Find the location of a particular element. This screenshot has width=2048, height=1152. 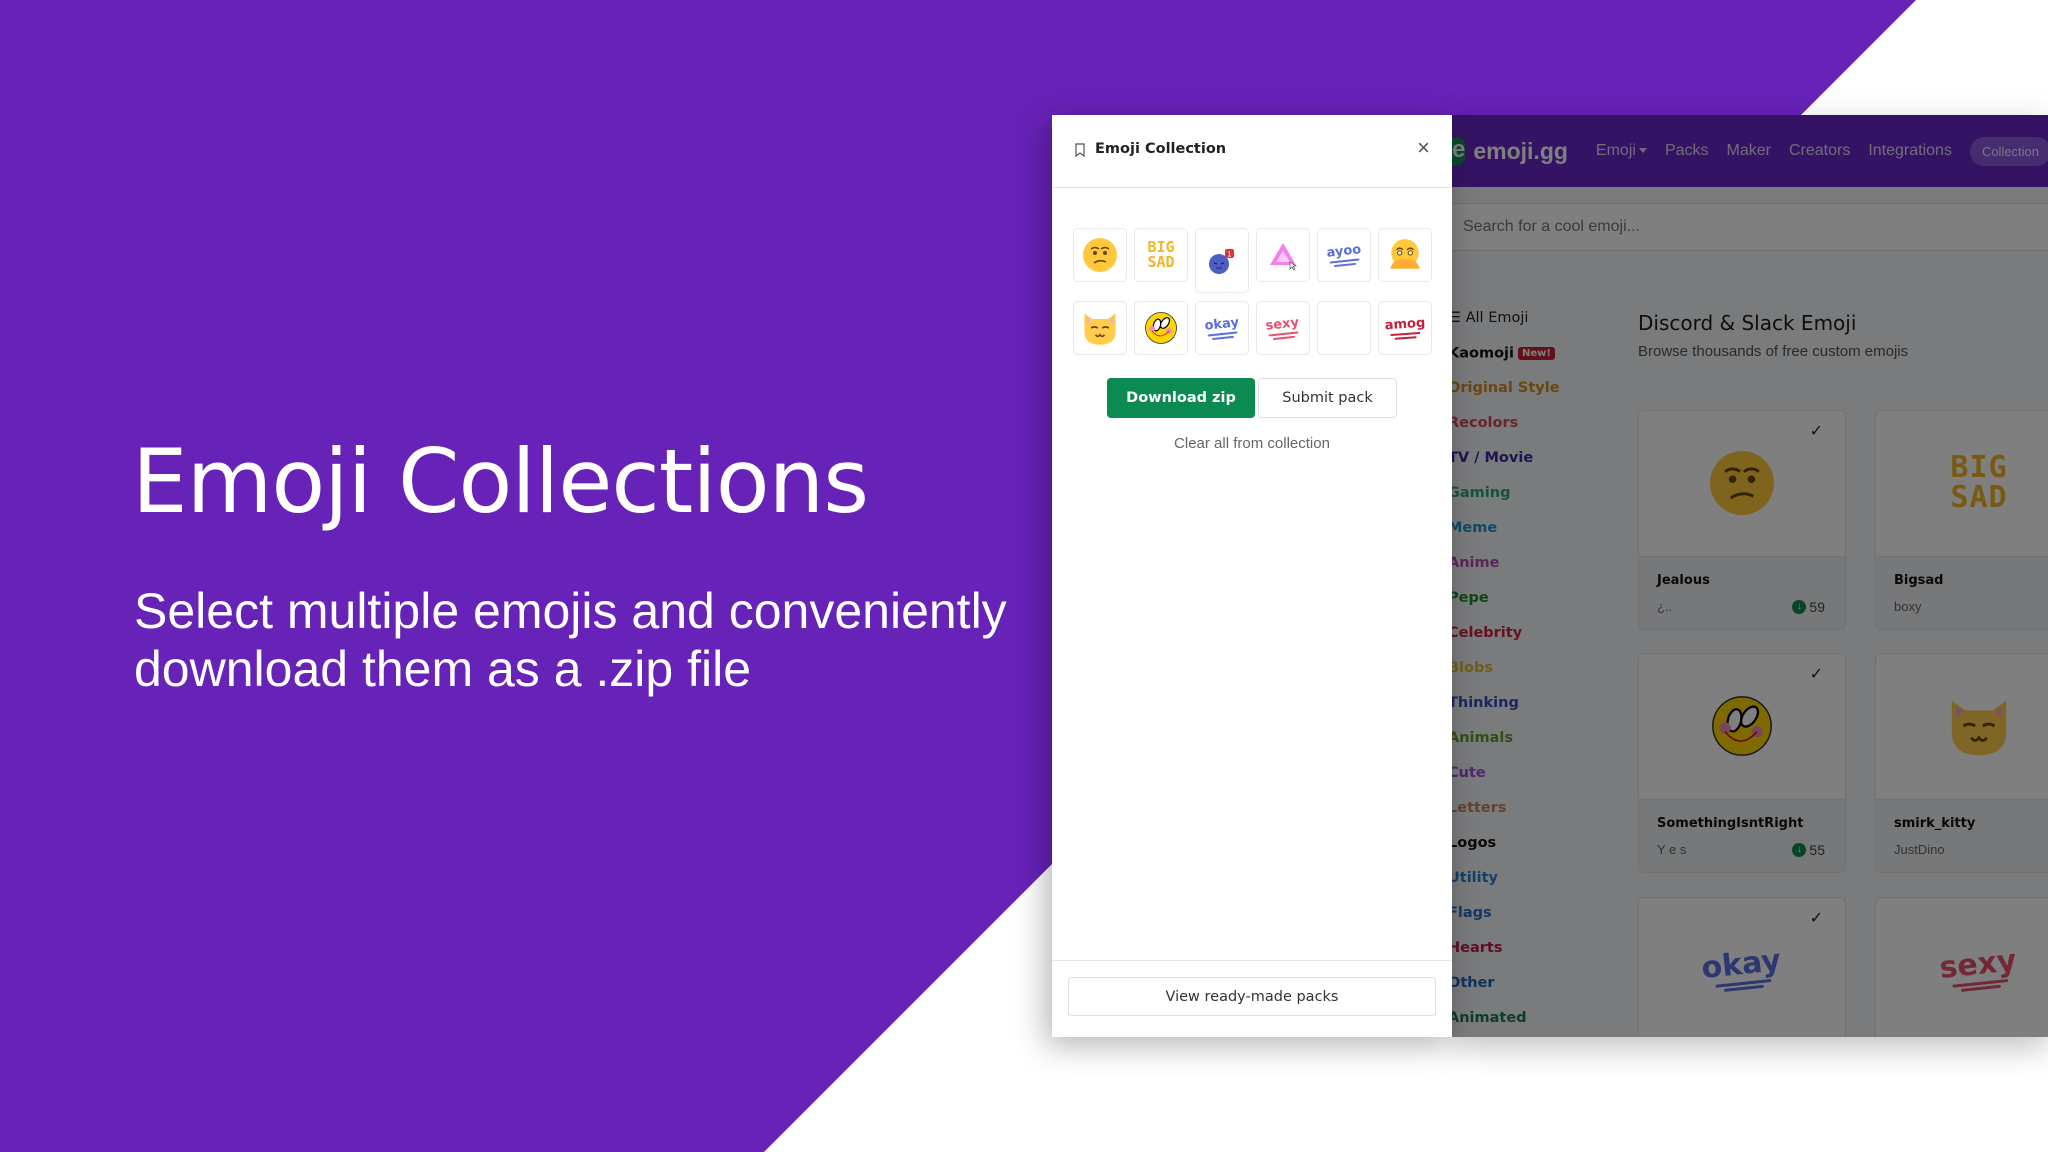

submit-pack-button: Submit pack is located at coordinates (1327, 398).